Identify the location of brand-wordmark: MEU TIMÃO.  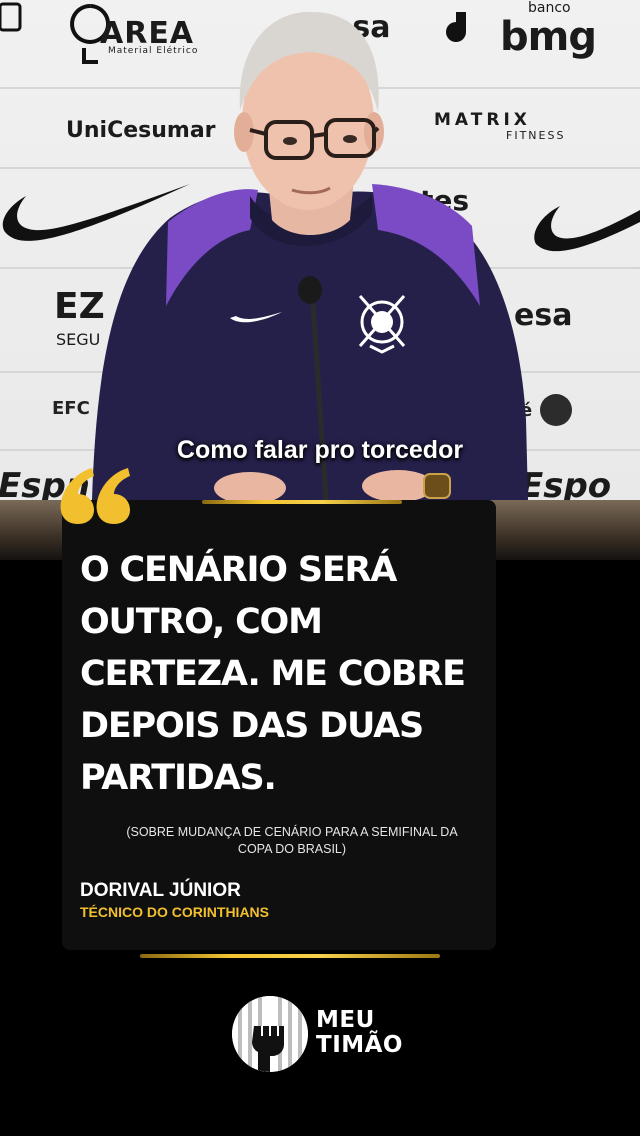
(359, 1033).